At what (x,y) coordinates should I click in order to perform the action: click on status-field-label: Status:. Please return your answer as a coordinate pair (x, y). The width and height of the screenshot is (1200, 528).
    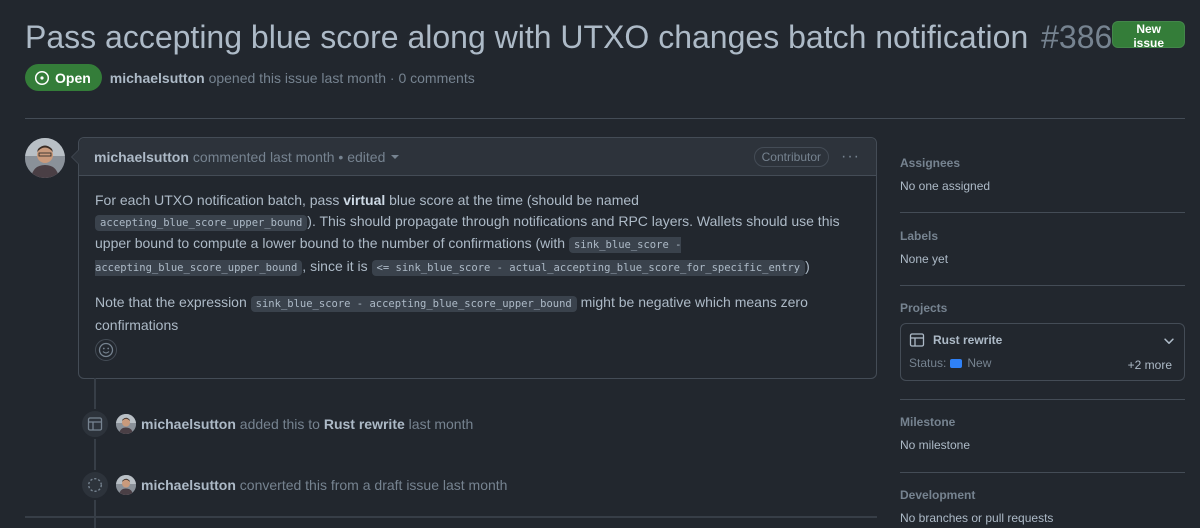
    Looking at the image, I should click on (928, 363).